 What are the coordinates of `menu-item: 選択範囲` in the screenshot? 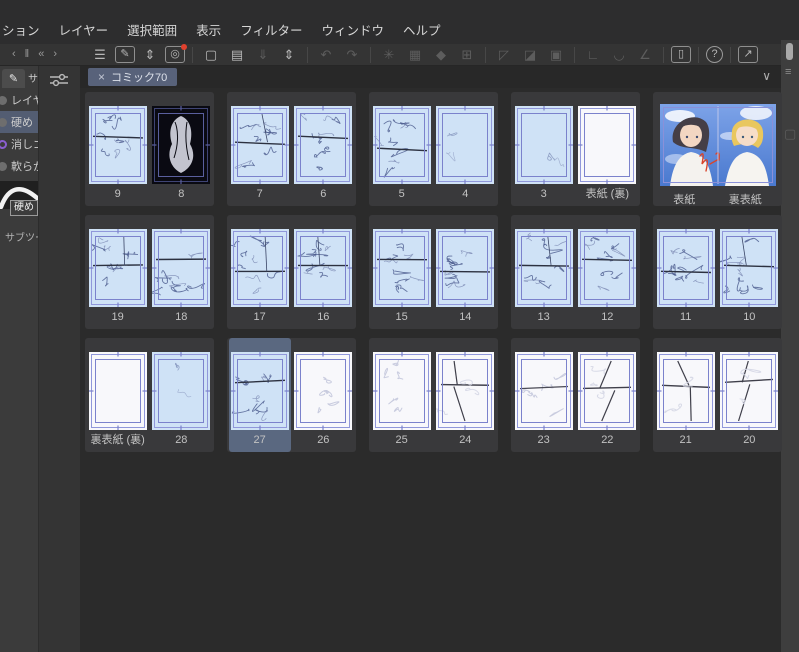 It's located at (152, 29).